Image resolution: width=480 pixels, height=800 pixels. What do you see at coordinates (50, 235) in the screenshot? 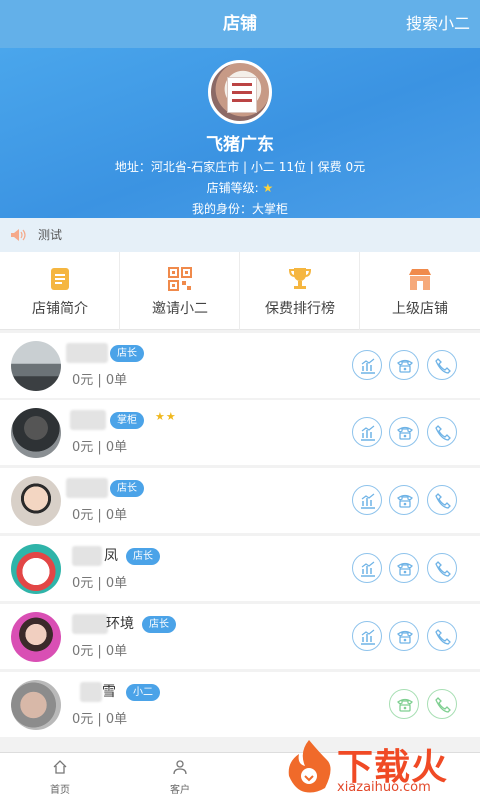
I see `notice-text: 测试` at bounding box center [50, 235].